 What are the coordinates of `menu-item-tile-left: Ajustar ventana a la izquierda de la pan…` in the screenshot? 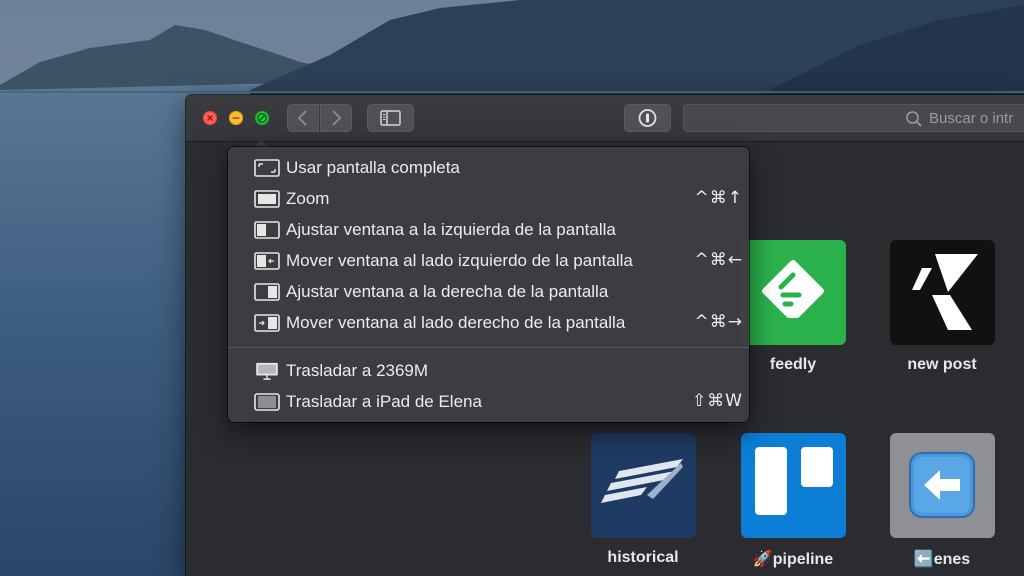 It's located at (488, 230).